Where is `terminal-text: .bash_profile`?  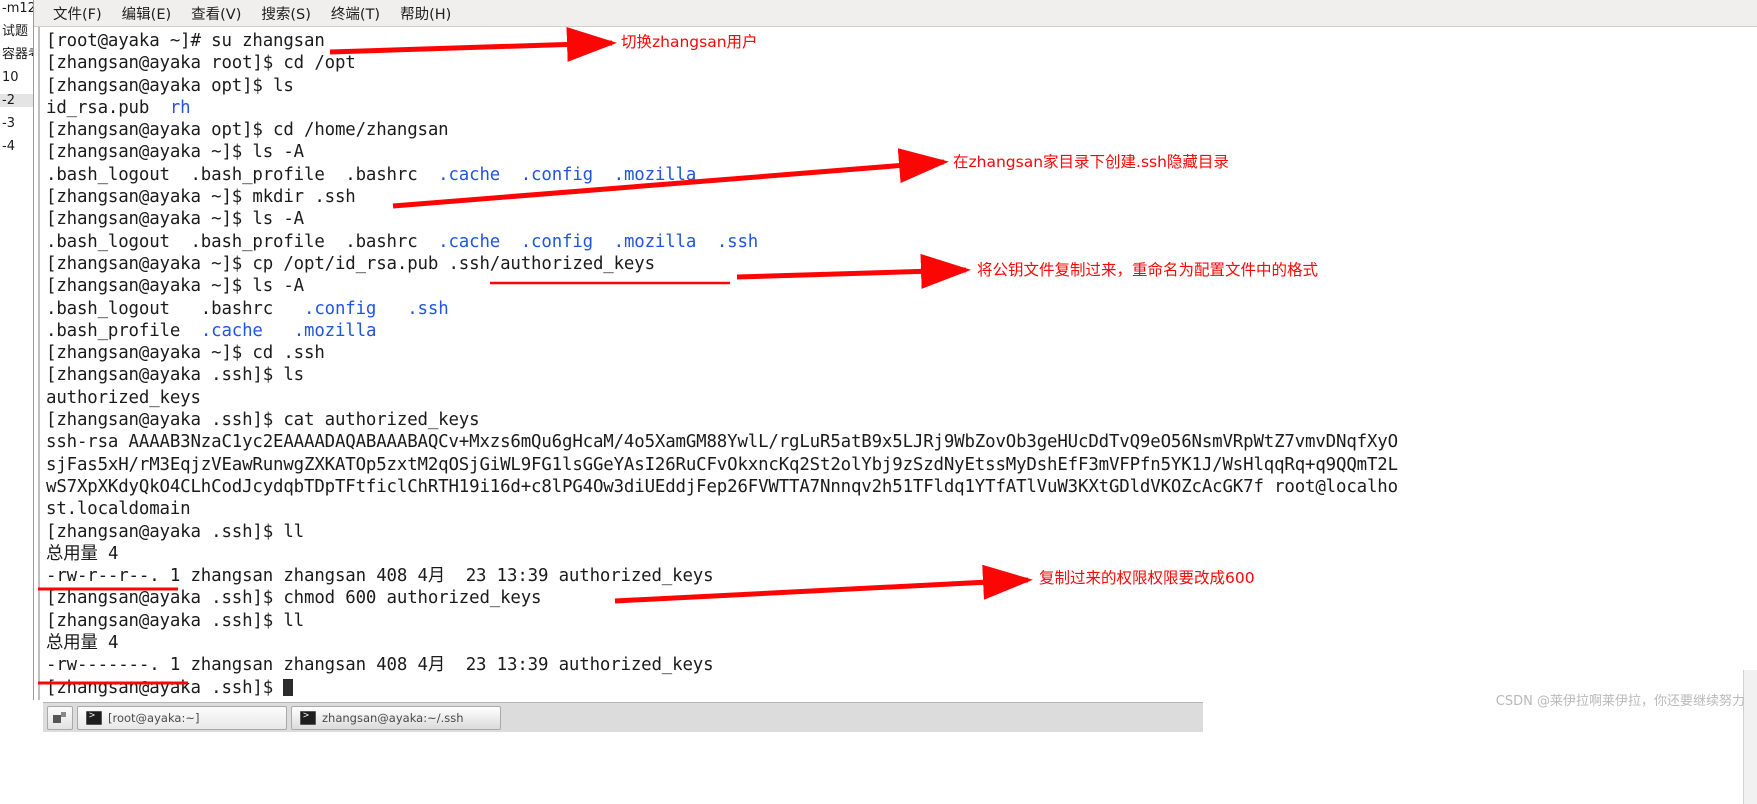 terminal-text: .bash_profile is located at coordinates (123, 330).